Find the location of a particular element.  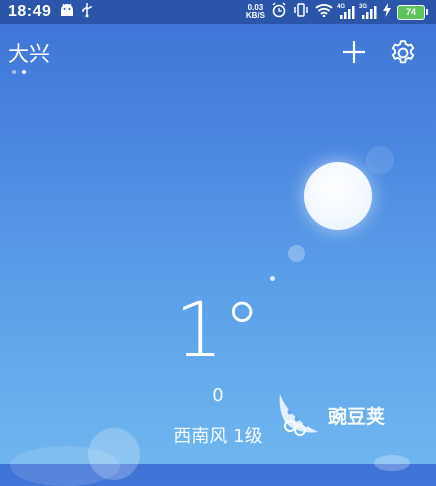

temperature: 1° is located at coordinates (218, 329).